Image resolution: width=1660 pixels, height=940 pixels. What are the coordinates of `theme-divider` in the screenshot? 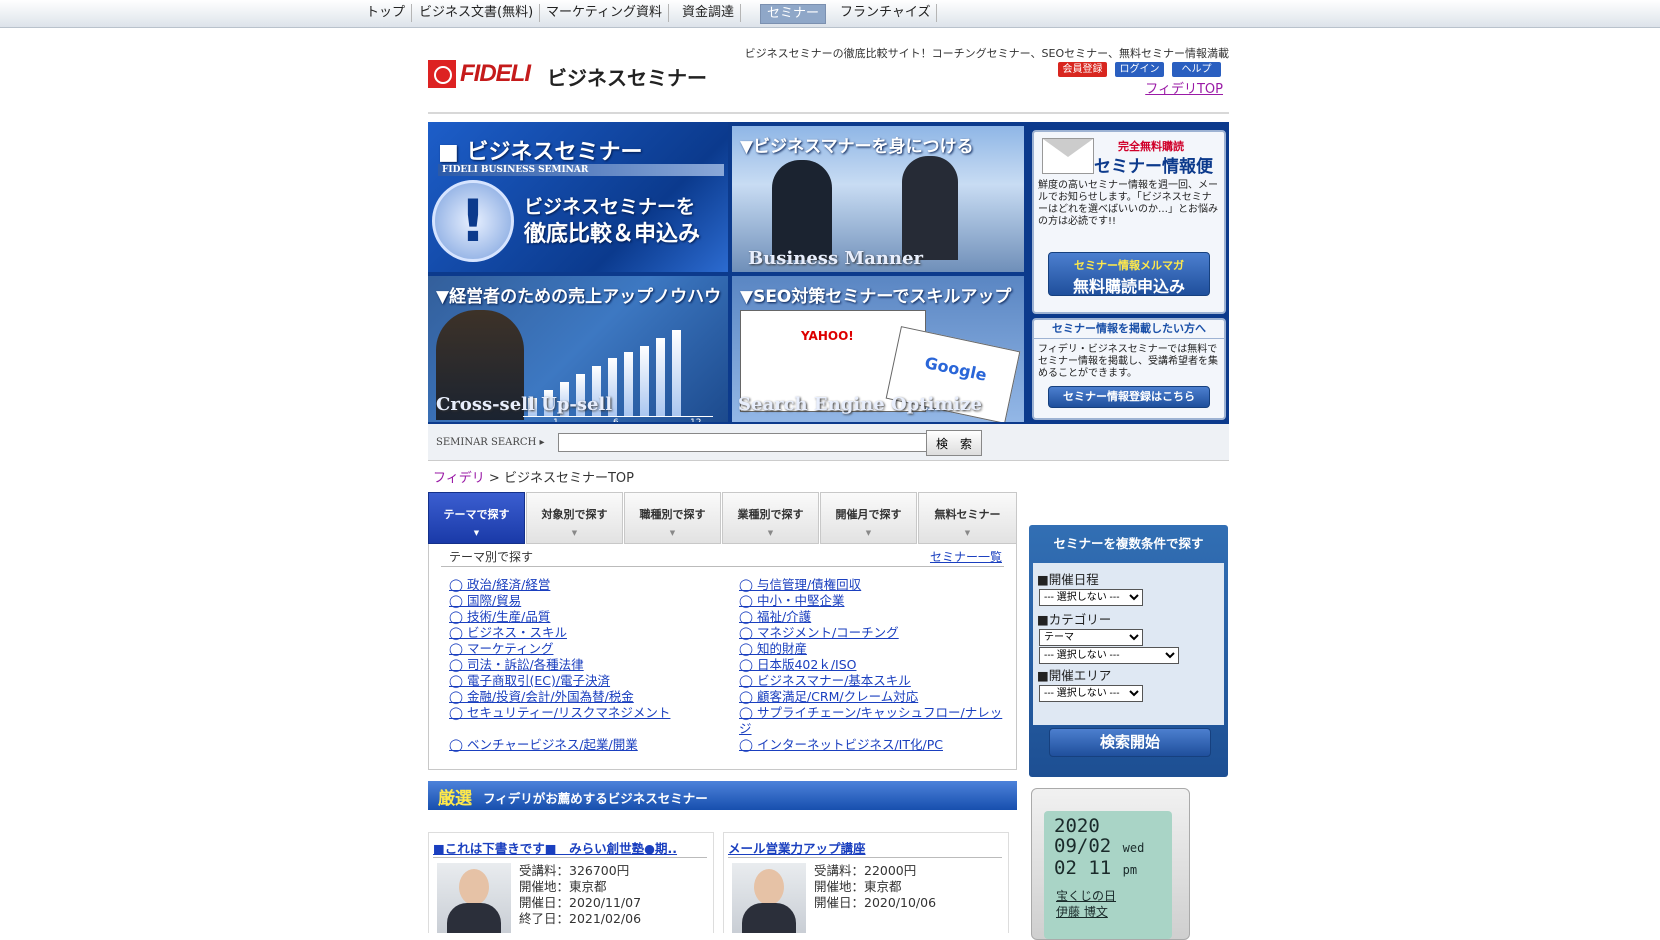 It's located at (722, 566).